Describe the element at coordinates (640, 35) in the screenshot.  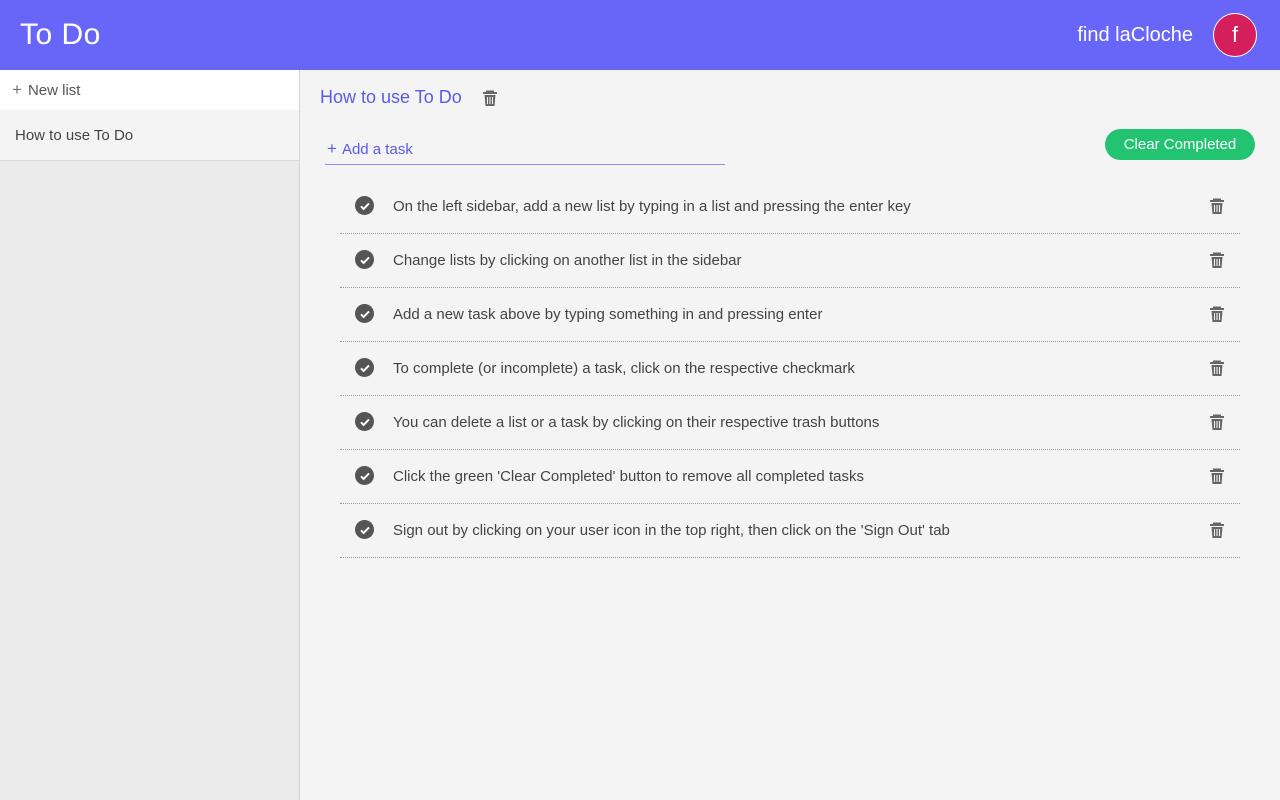
I see `app-header: To Do find laCloche f` at that location.